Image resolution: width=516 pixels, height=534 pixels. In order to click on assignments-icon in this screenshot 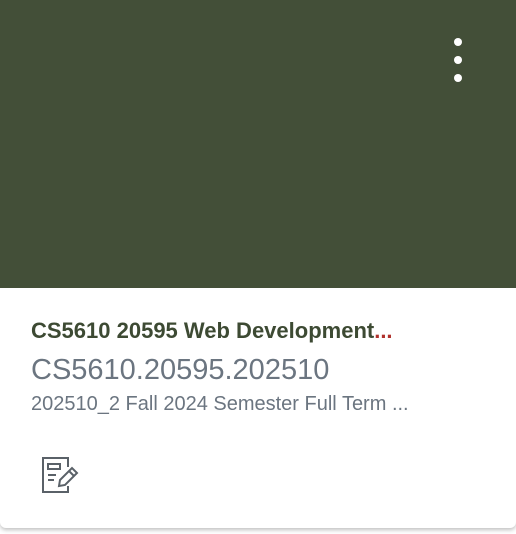, I will do `click(60, 475)`.